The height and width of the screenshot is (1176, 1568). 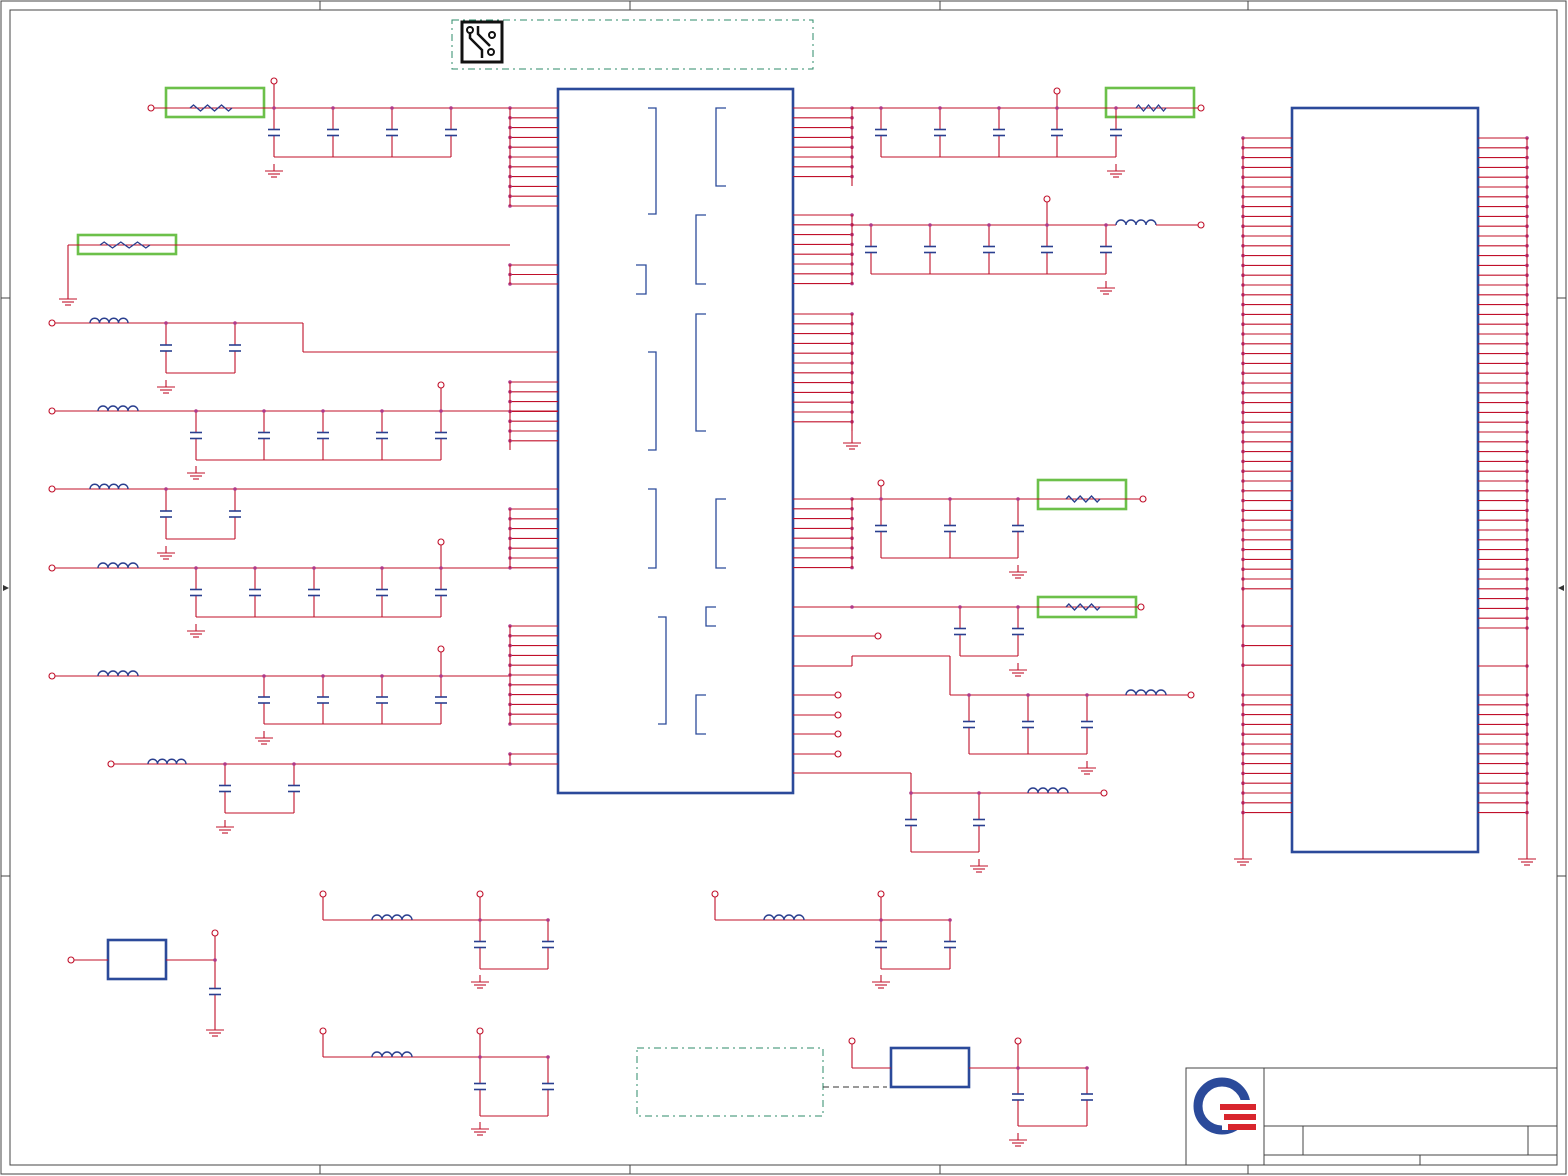 I want to click on lower-components, so click(x=538, y=1027).